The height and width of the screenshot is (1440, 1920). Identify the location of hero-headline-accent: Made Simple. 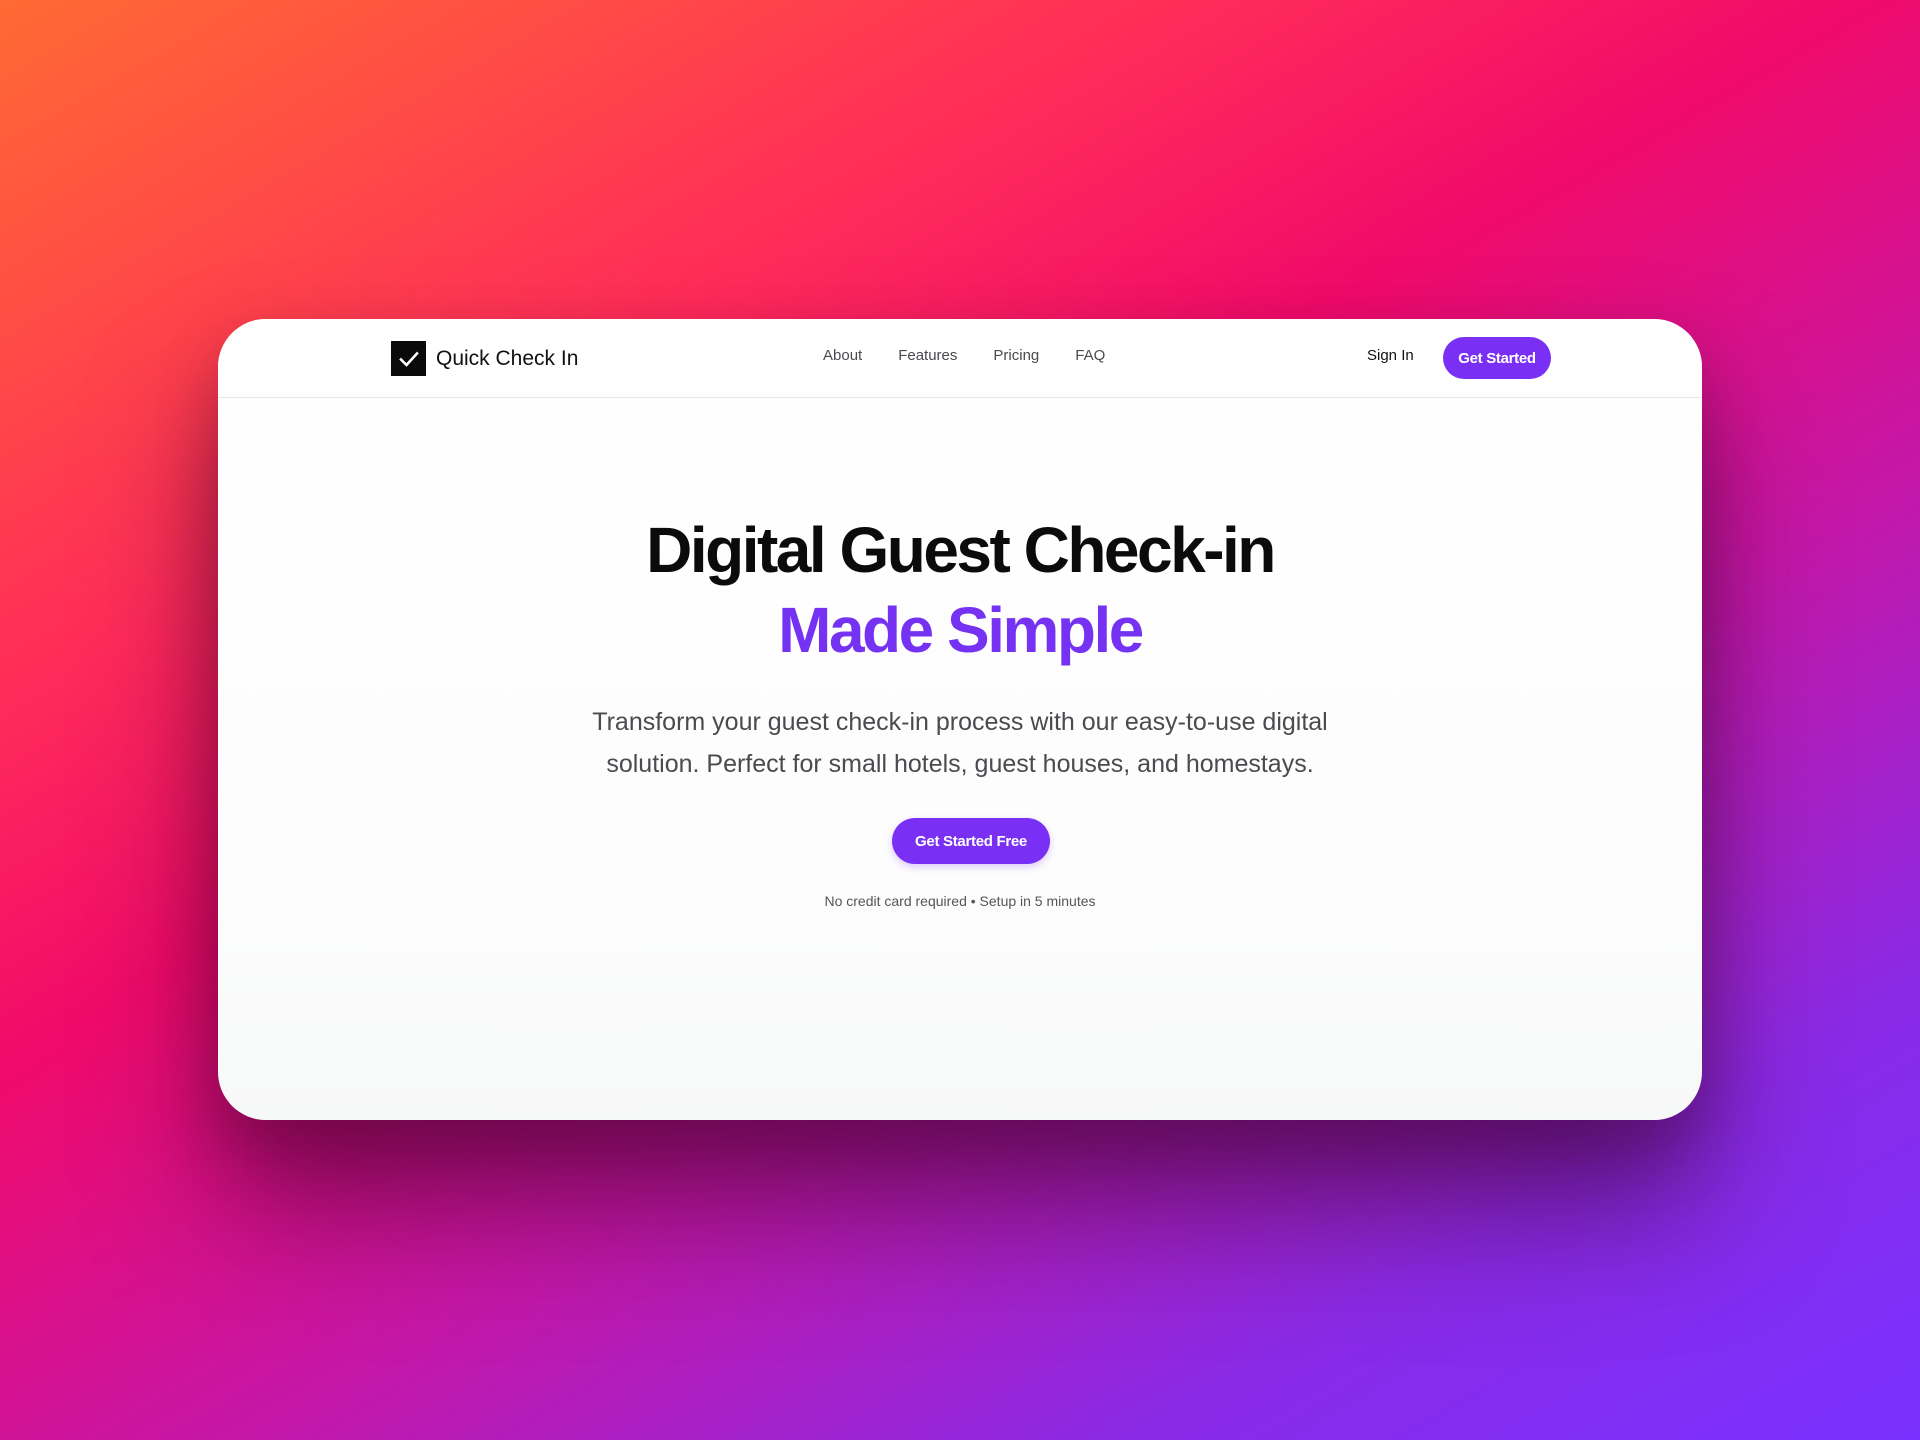
(961, 630).